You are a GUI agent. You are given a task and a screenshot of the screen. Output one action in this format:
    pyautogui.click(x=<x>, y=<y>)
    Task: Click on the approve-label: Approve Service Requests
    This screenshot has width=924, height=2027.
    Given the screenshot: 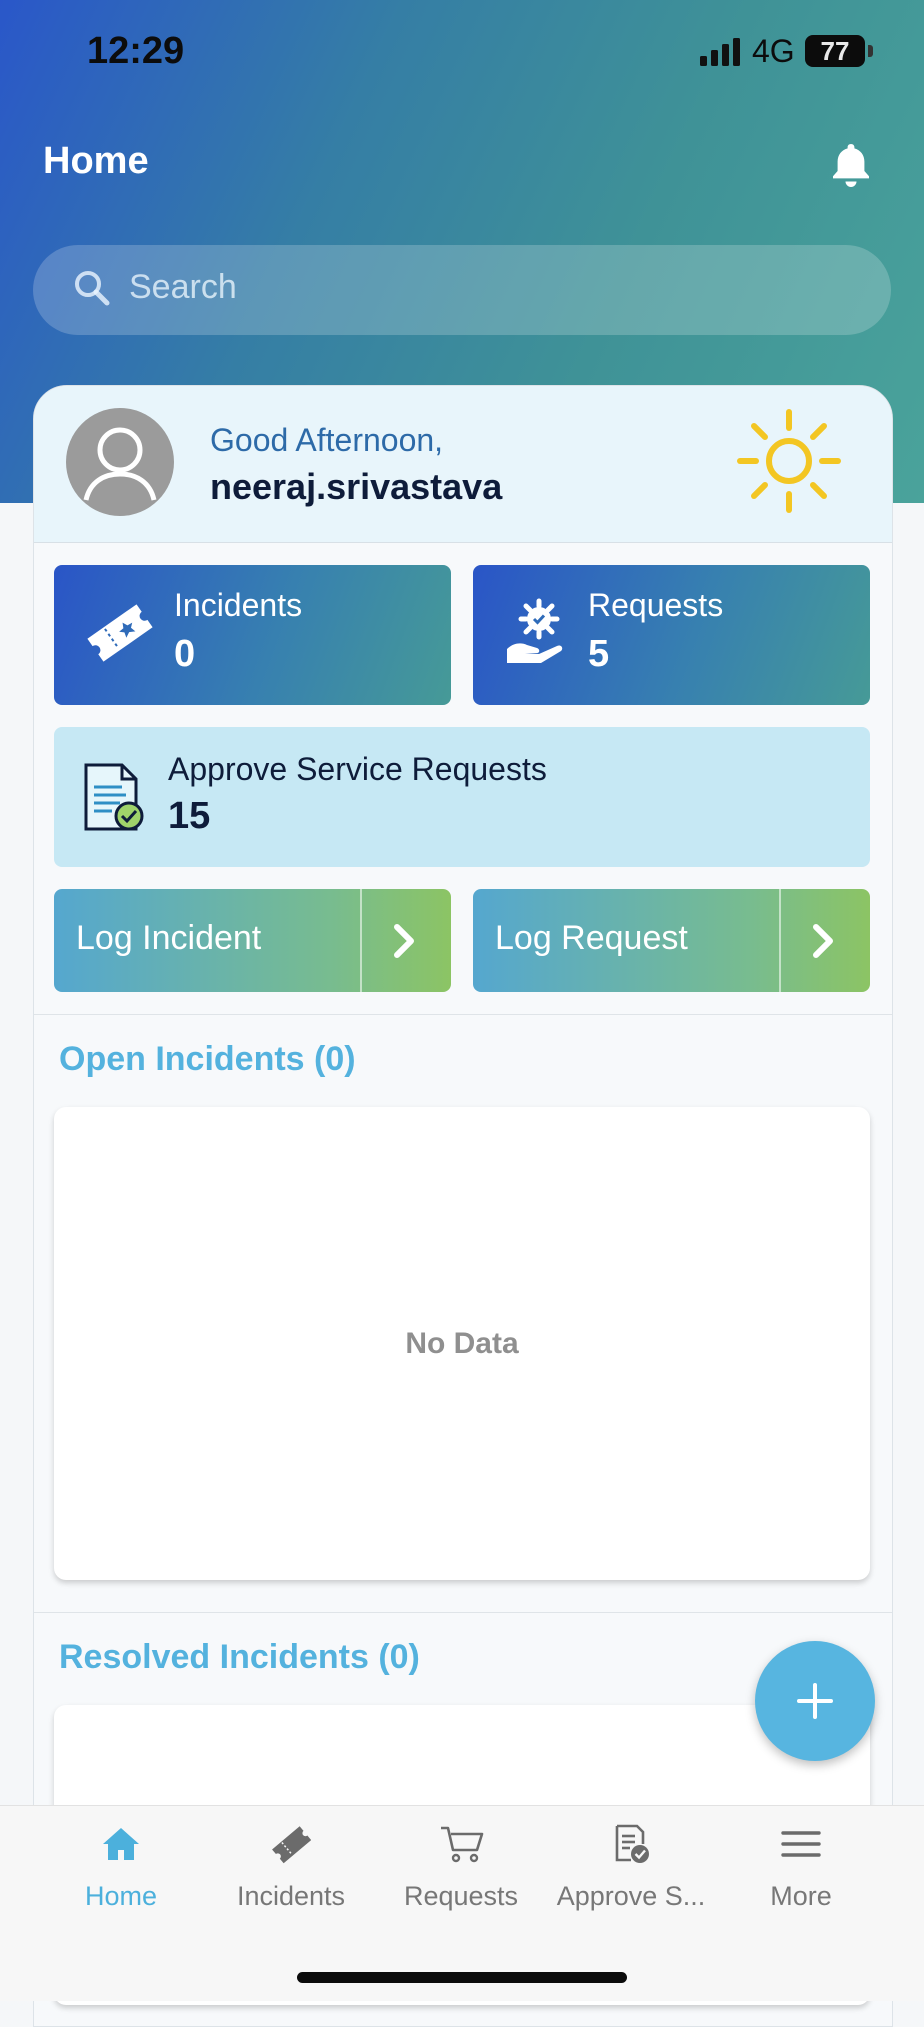 What is the action you would take?
    pyautogui.click(x=357, y=769)
    